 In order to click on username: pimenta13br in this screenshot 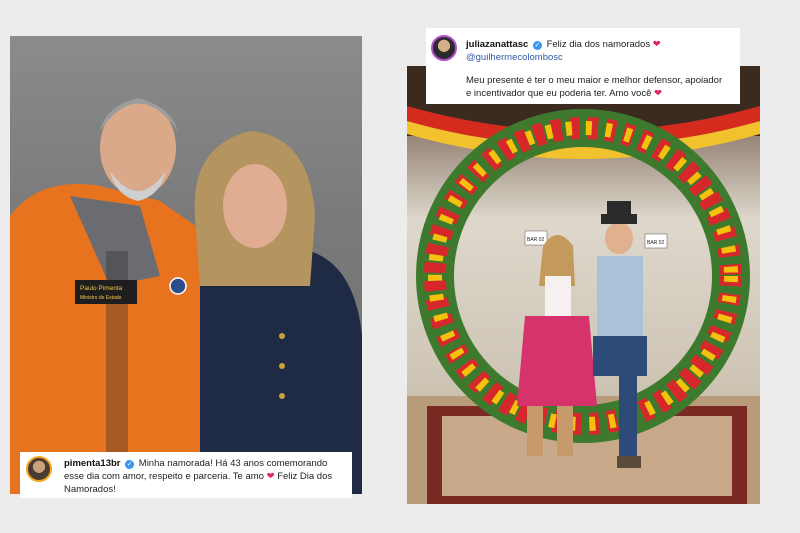, I will do `click(92, 463)`.